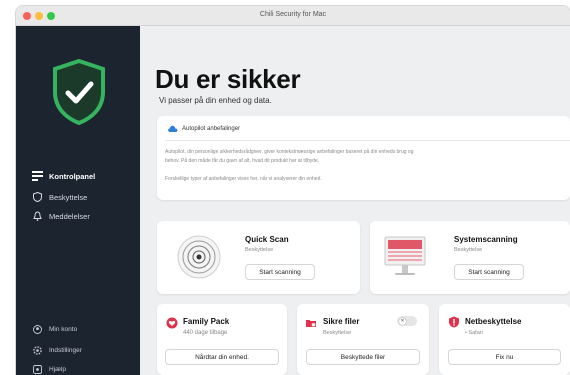 The height and width of the screenshot is (375, 570). What do you see at coordinates (37, 329) in the screenshot?
I see `account-icon` at bounding box center [37, 329].